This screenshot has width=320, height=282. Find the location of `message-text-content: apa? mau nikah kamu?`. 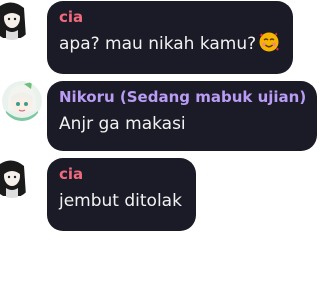

message-text-content: apa? mau nikah kamu? is located at coordinates (158, 44).